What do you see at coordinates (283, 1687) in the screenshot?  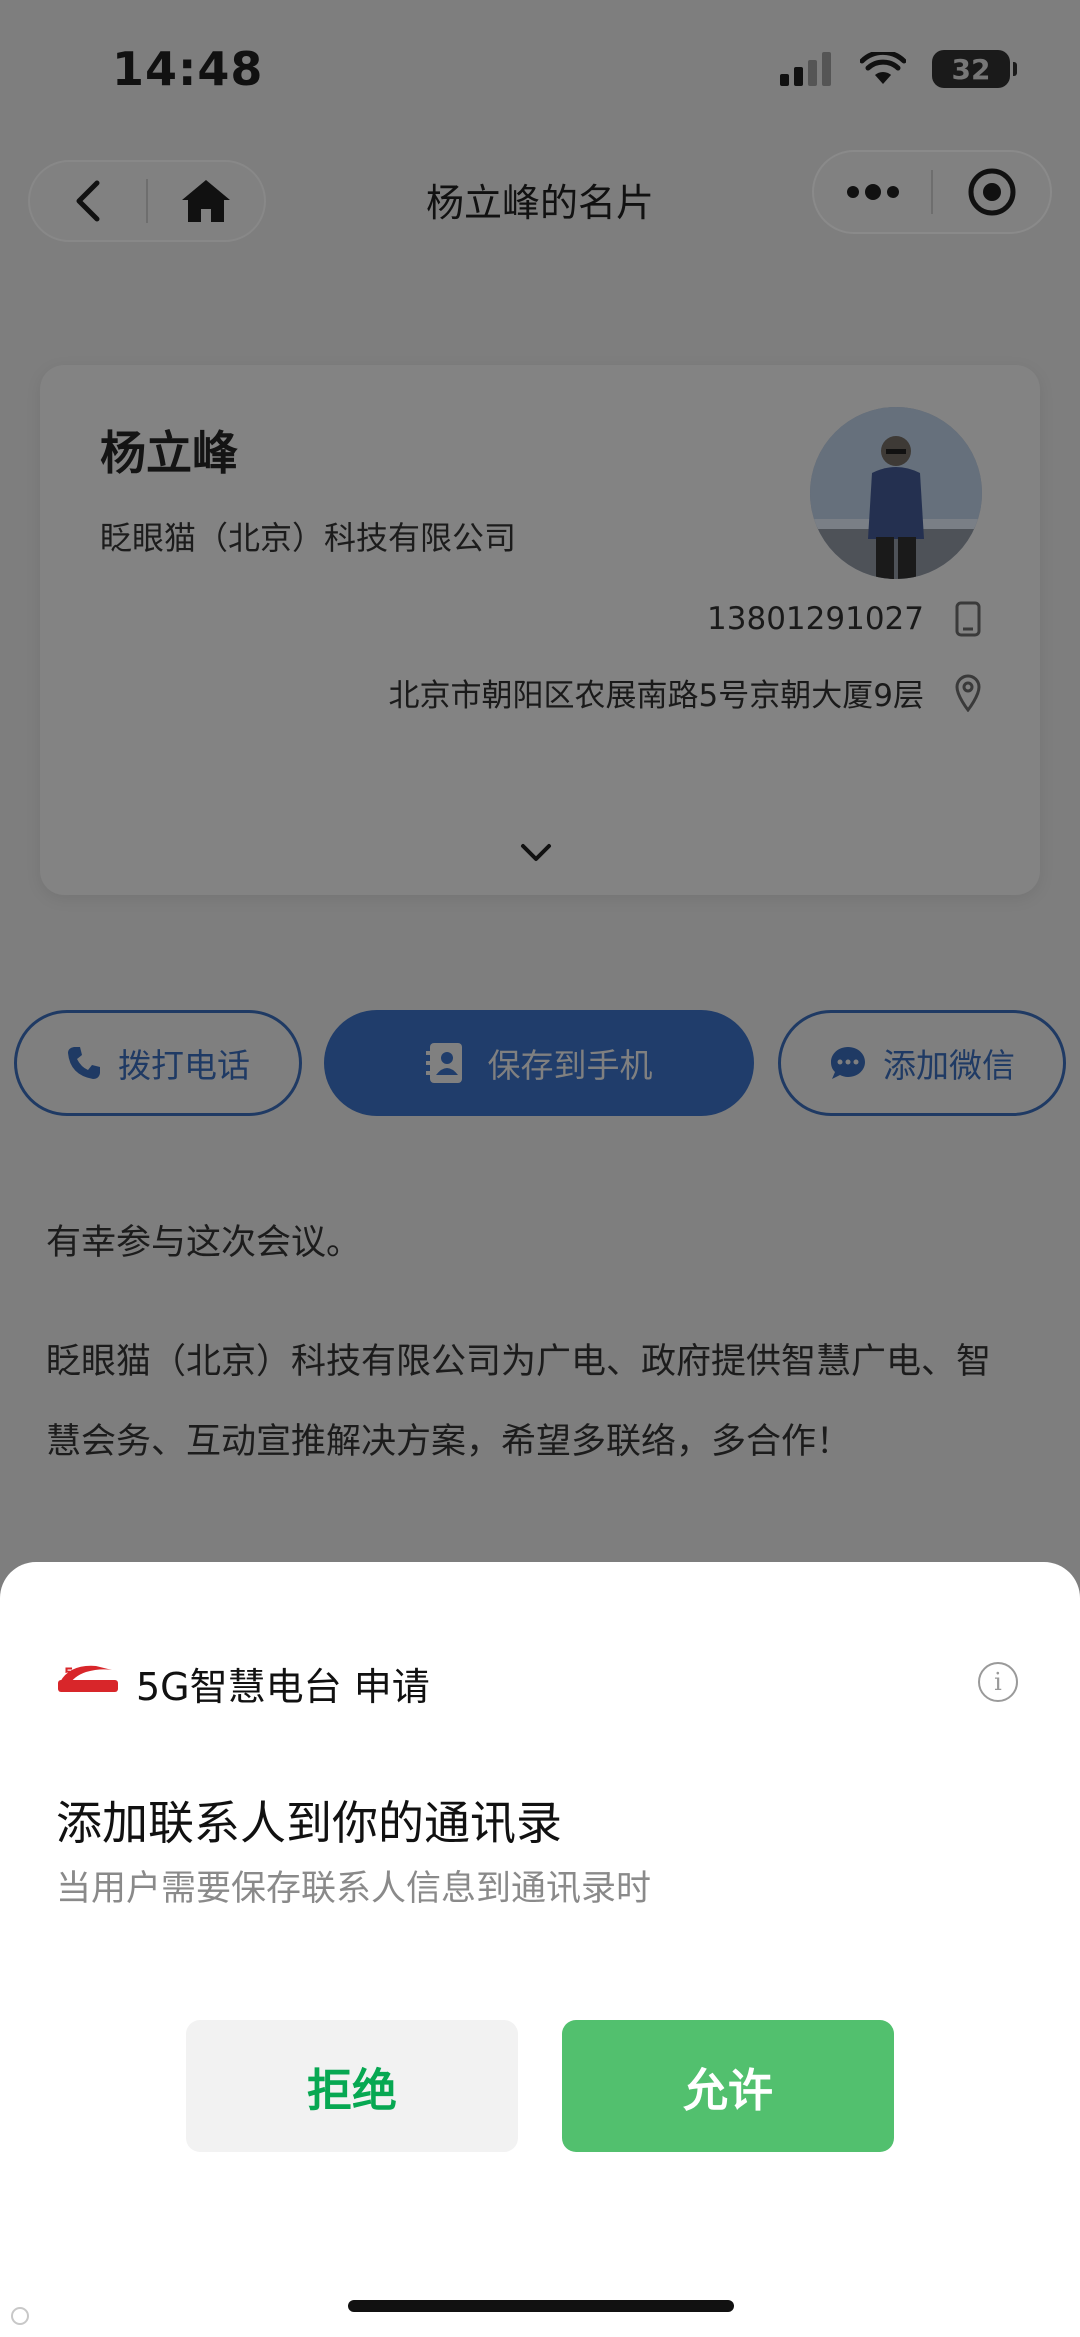 I see `requesting-app-name: 5G智慧电台 申请` at bounding box center [283, 1687].